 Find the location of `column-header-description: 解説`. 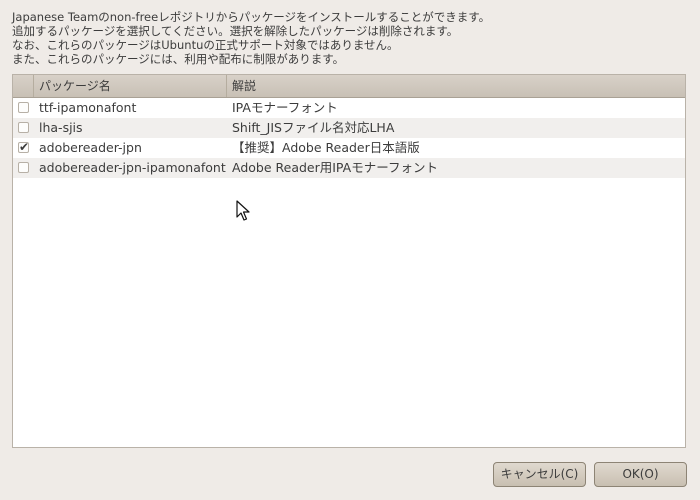

column-header-description: 解説 is located at coordinates (456, 86).